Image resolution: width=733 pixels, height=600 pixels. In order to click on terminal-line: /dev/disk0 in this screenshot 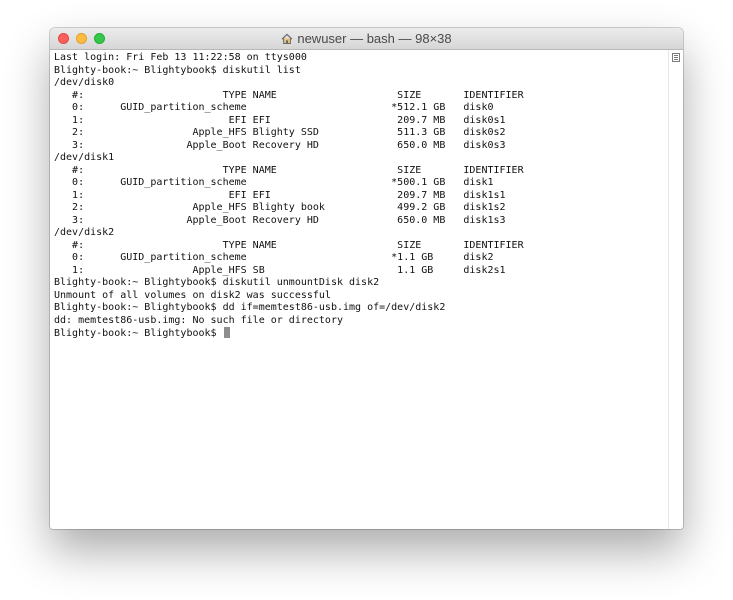, I will do `click(84, 82)`.